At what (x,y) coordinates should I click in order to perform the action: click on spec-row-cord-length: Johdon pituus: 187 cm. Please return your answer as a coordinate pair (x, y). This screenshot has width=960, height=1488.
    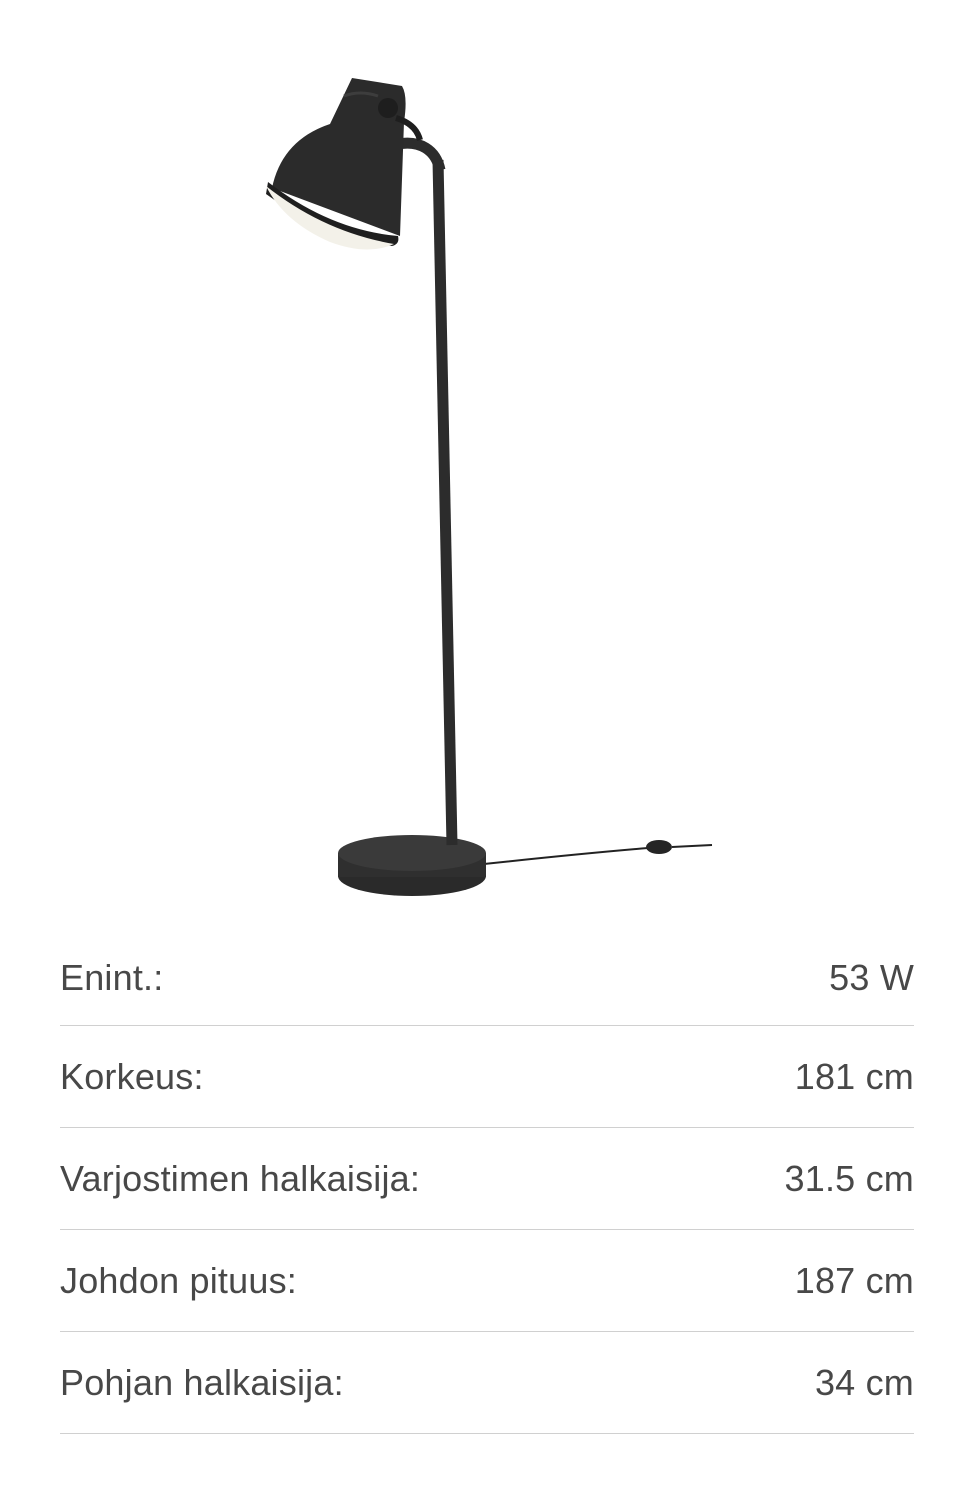
    Looking at the image, I should click on (487, 1281).